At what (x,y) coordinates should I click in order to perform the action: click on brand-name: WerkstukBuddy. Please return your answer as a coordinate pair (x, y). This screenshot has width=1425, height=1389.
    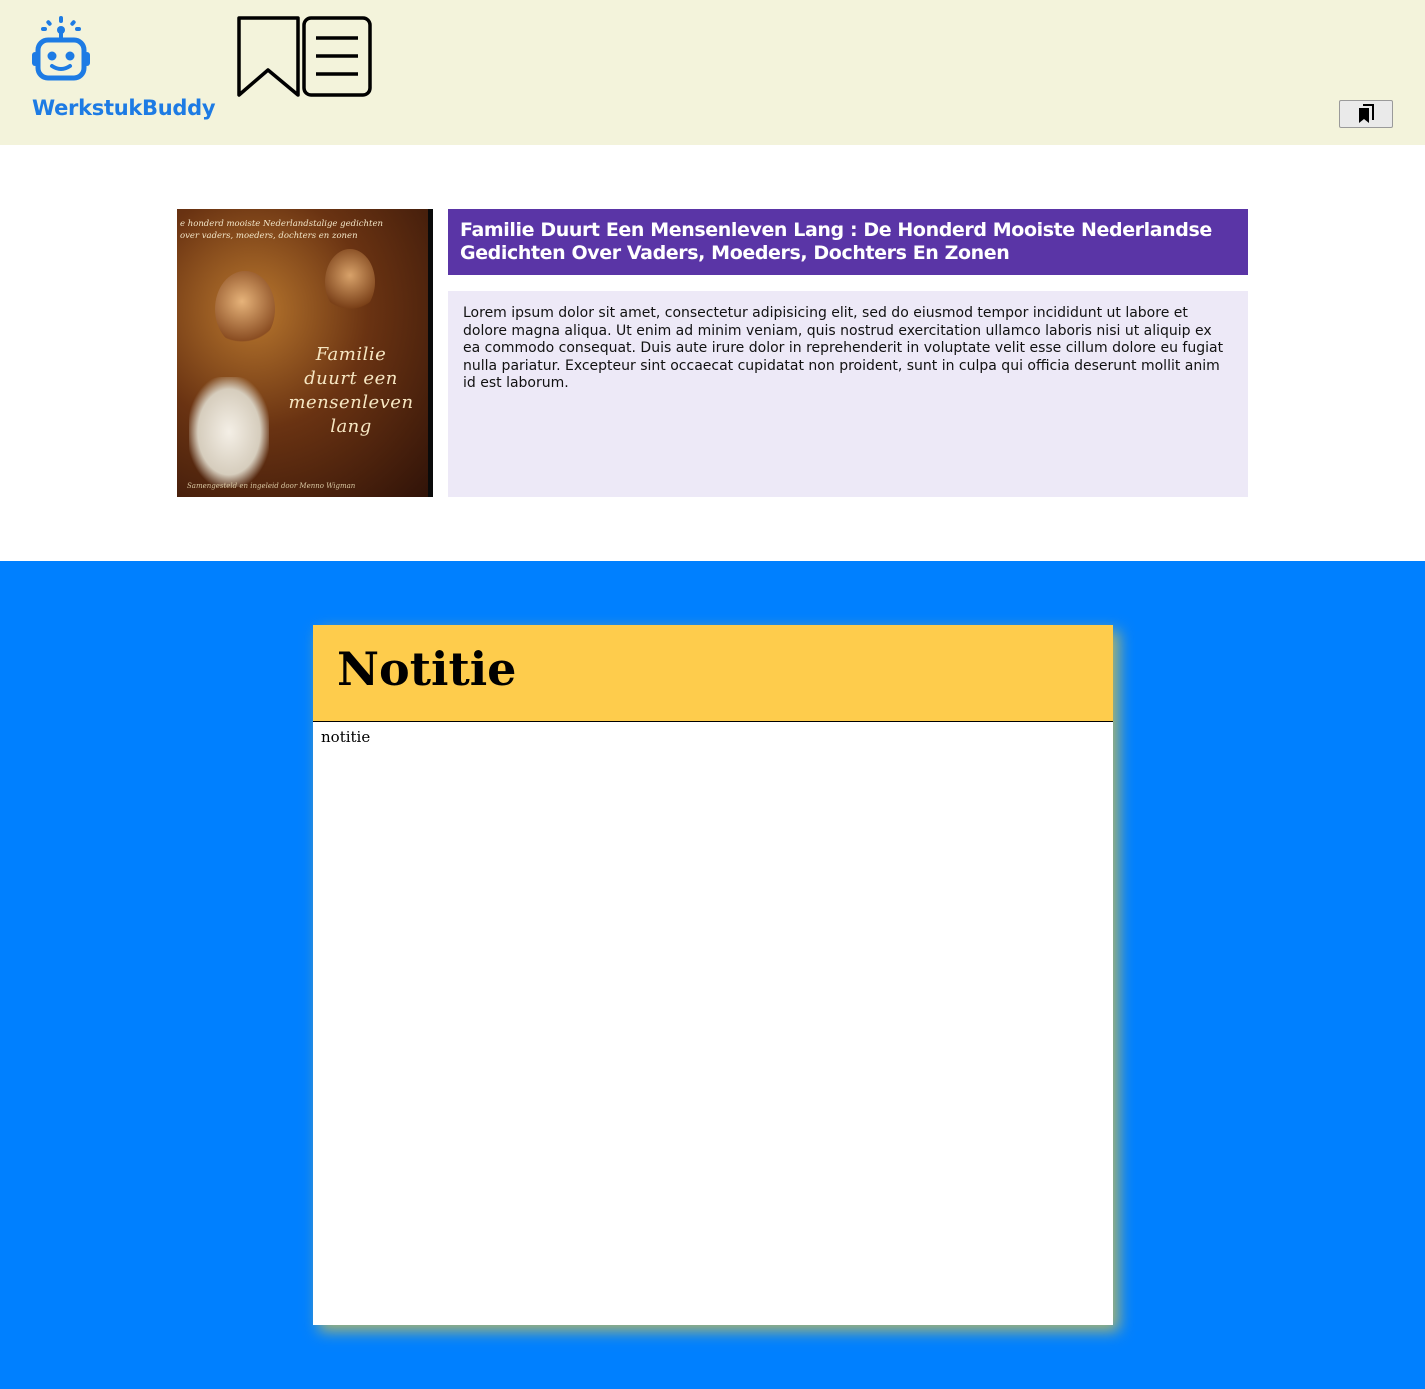
    Looking at the image, I should click on (124, 108).